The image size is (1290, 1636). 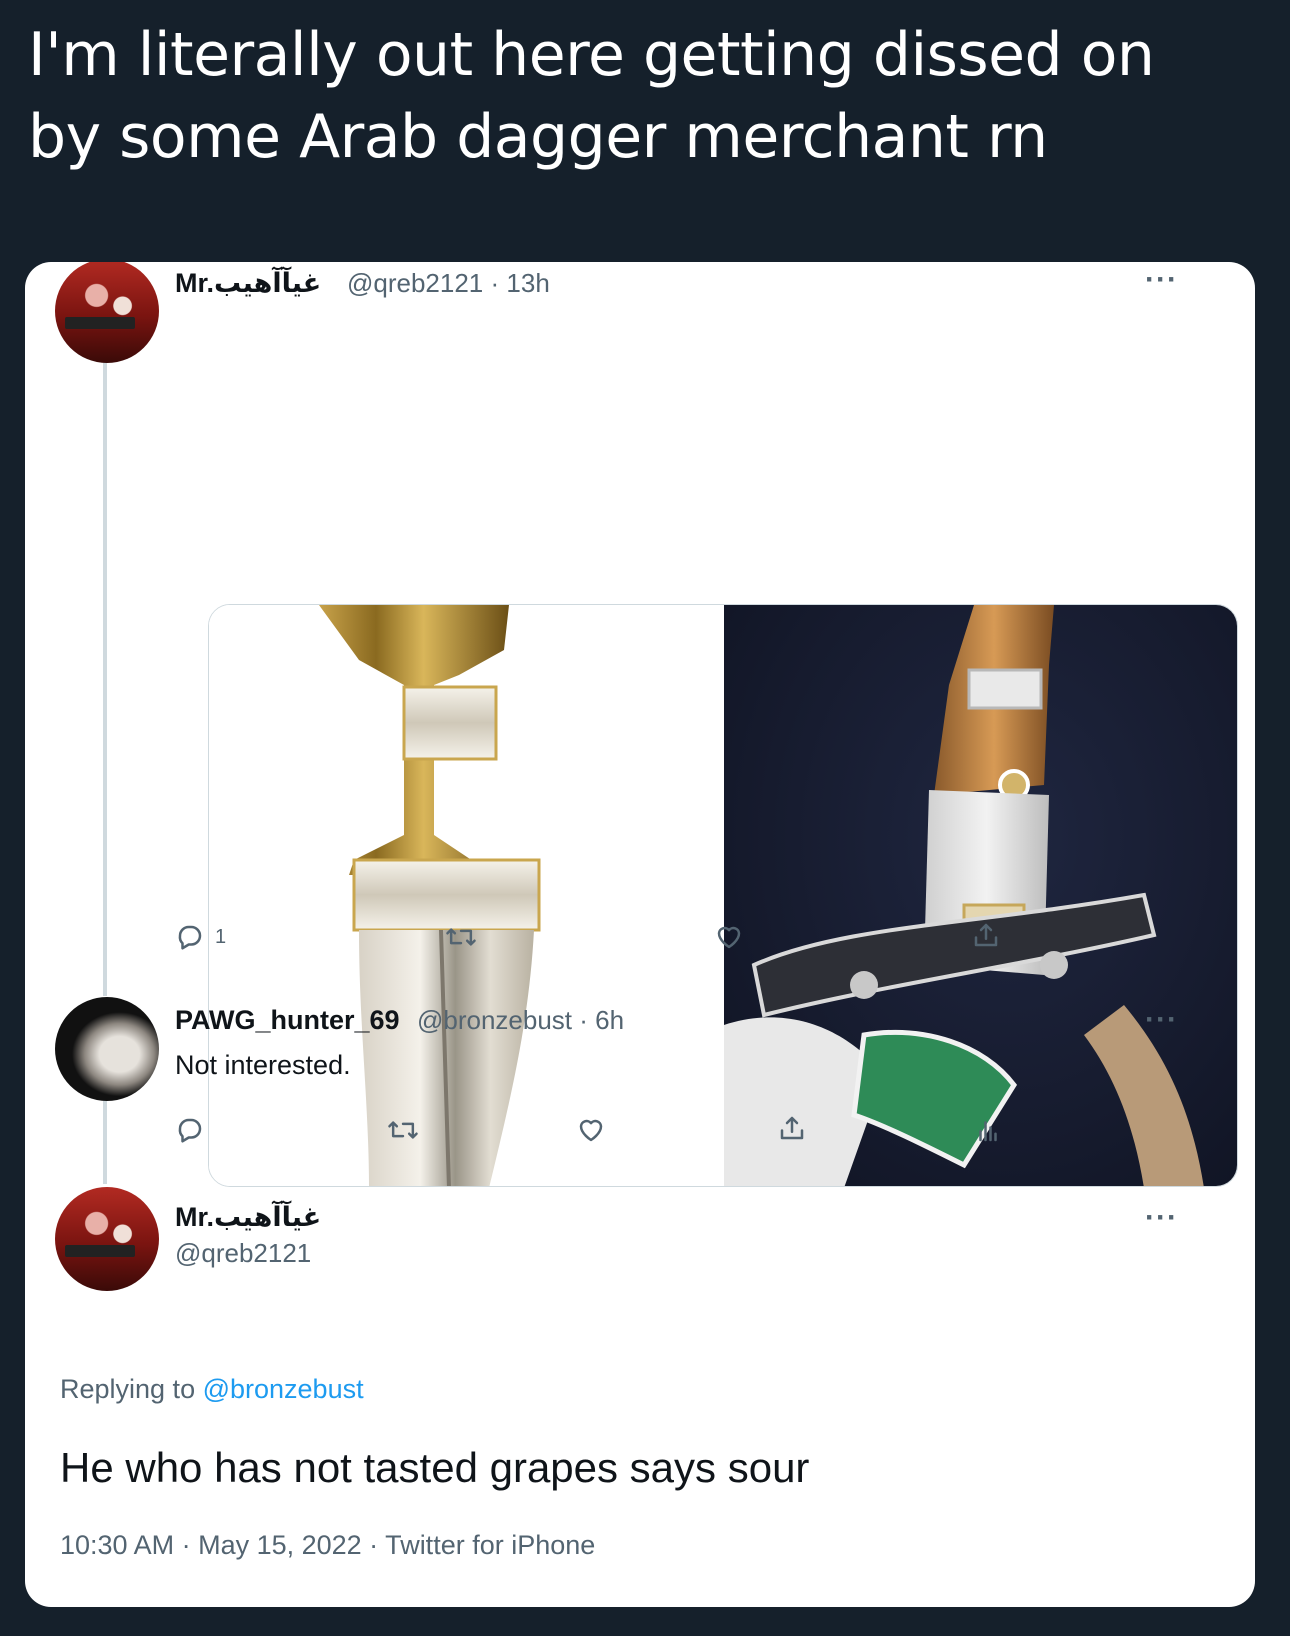 What do you see at coordinates (520, 283) in the screenshot?
I see `tweet1-time: · 13h` at bounding box center [520, 283].